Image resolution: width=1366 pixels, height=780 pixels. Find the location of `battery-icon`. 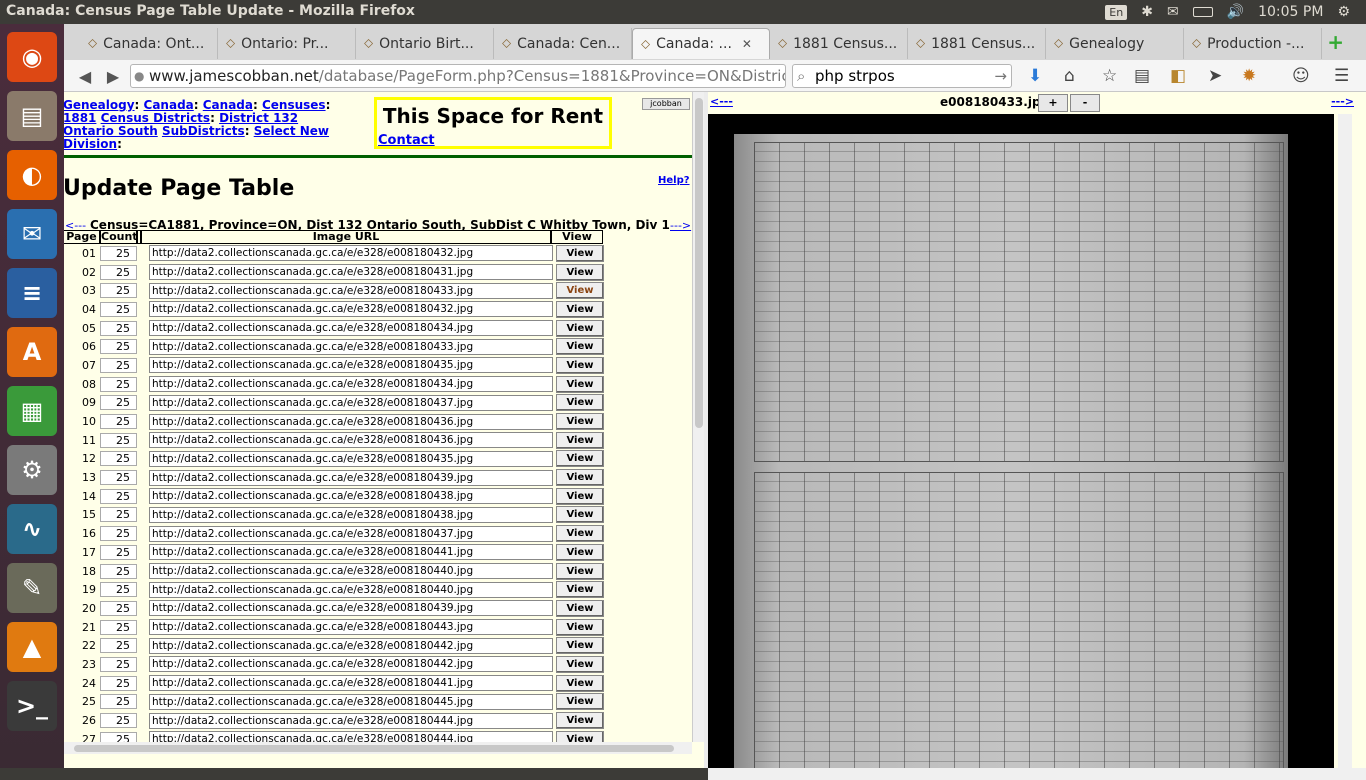

battery-icon is located at coordinates (1202, 12).